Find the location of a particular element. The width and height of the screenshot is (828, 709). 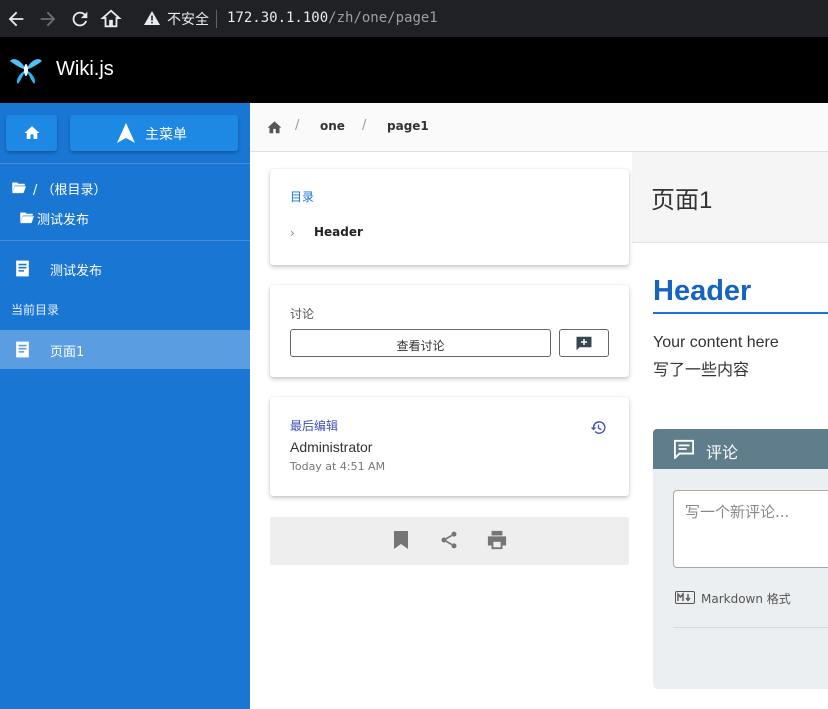

url-host: 172.30.1.100 is located at coordinates (278, 18).